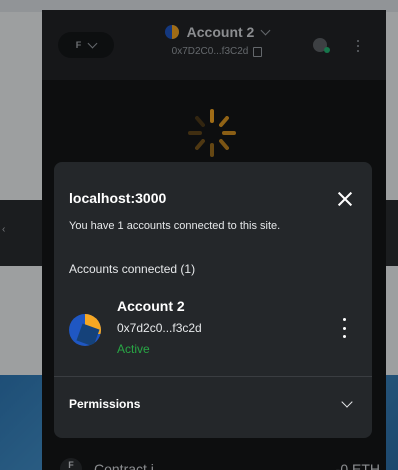 The width and height of the screenshot is (398, 470). I want to click on connected-account-name: Account 2, so click(151, 306).